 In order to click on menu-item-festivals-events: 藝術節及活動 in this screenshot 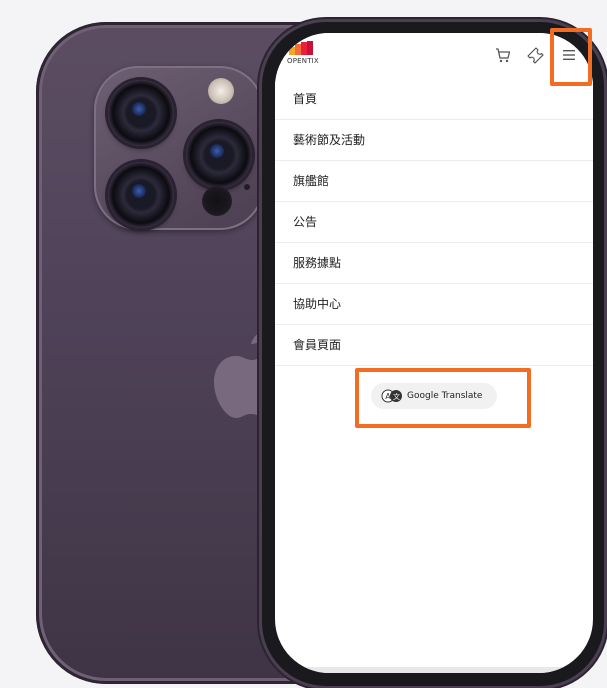, I will do `click(434, 140)`.